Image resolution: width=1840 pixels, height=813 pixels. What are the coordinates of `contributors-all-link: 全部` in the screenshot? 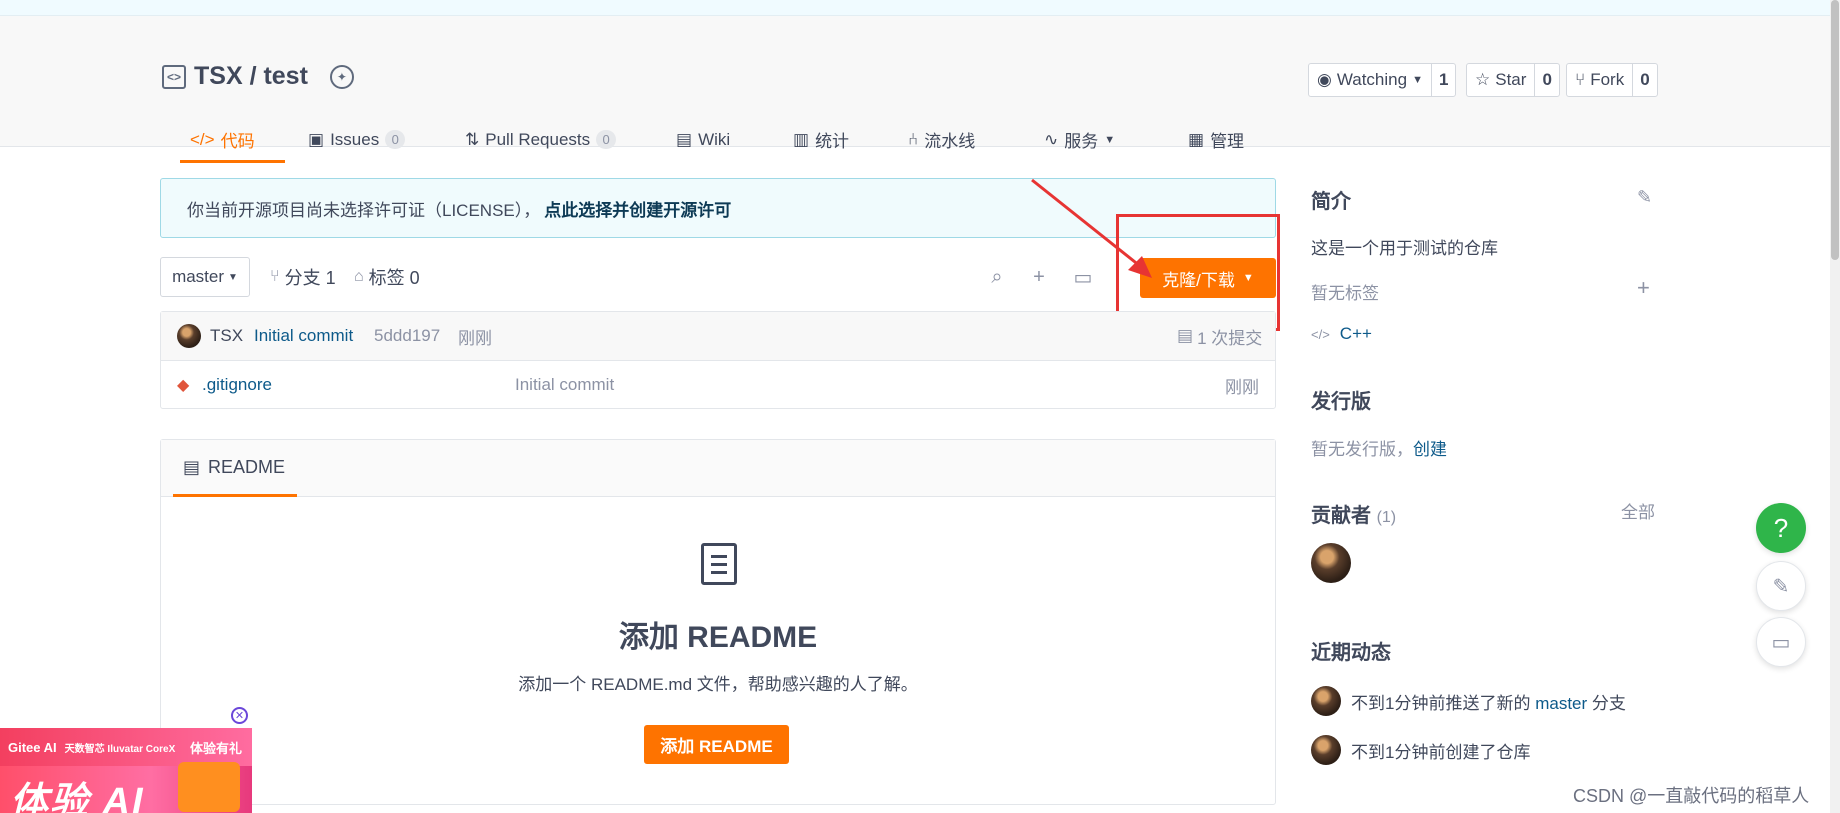 It's located at (1638, 510).